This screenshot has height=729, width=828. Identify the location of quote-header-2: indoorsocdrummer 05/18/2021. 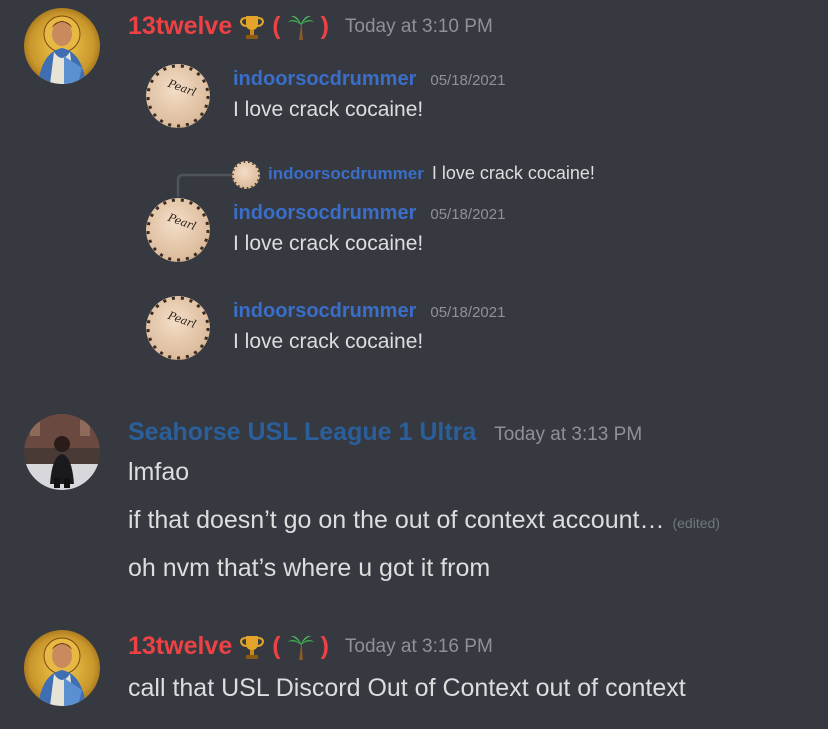
(369, 213).